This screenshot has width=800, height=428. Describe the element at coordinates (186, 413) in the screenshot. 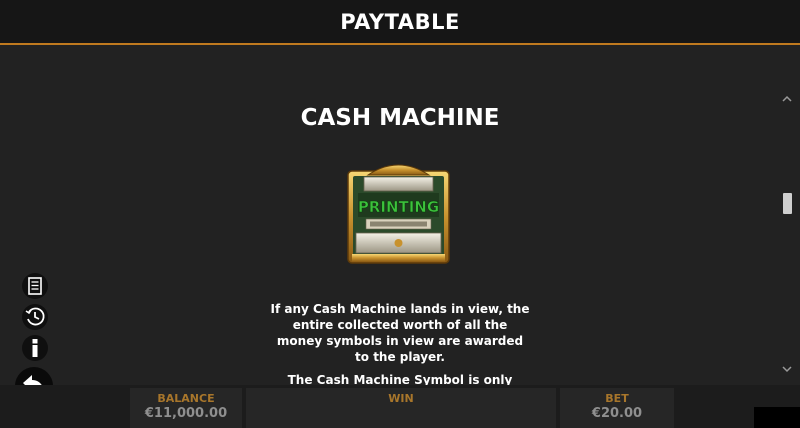

I see `balance-value: €11,000.00` at that location.